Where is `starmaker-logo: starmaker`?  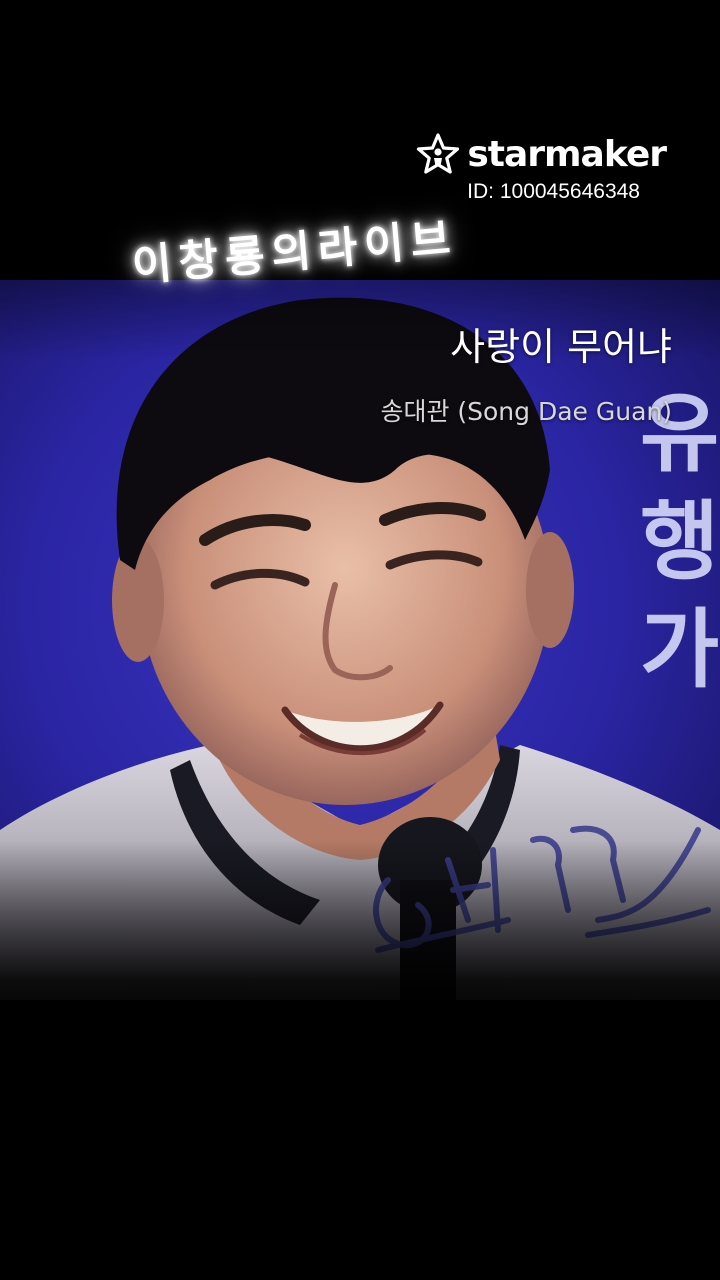 starmaker-logo: starmaker is located at coordinates (536, 155).